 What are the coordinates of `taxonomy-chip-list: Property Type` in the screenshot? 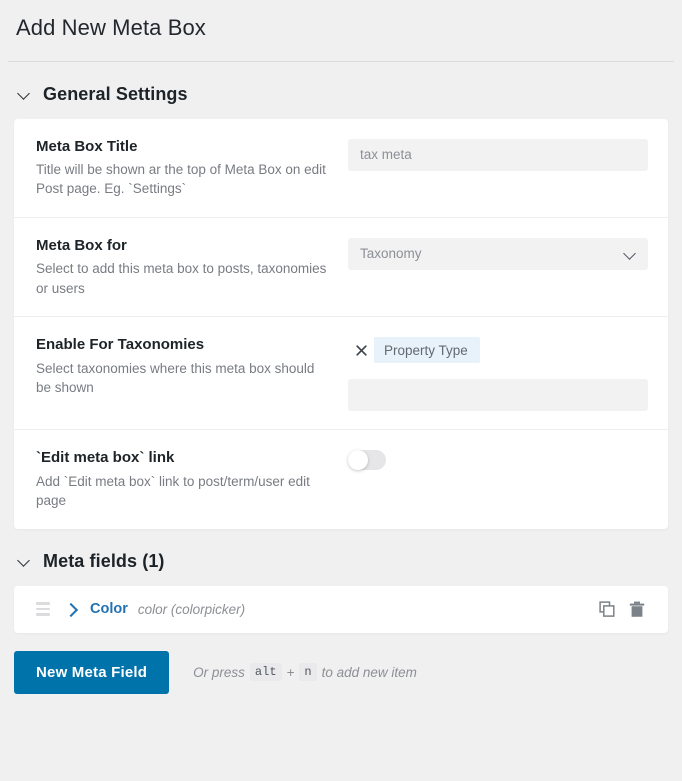 It's located at (498, 350).